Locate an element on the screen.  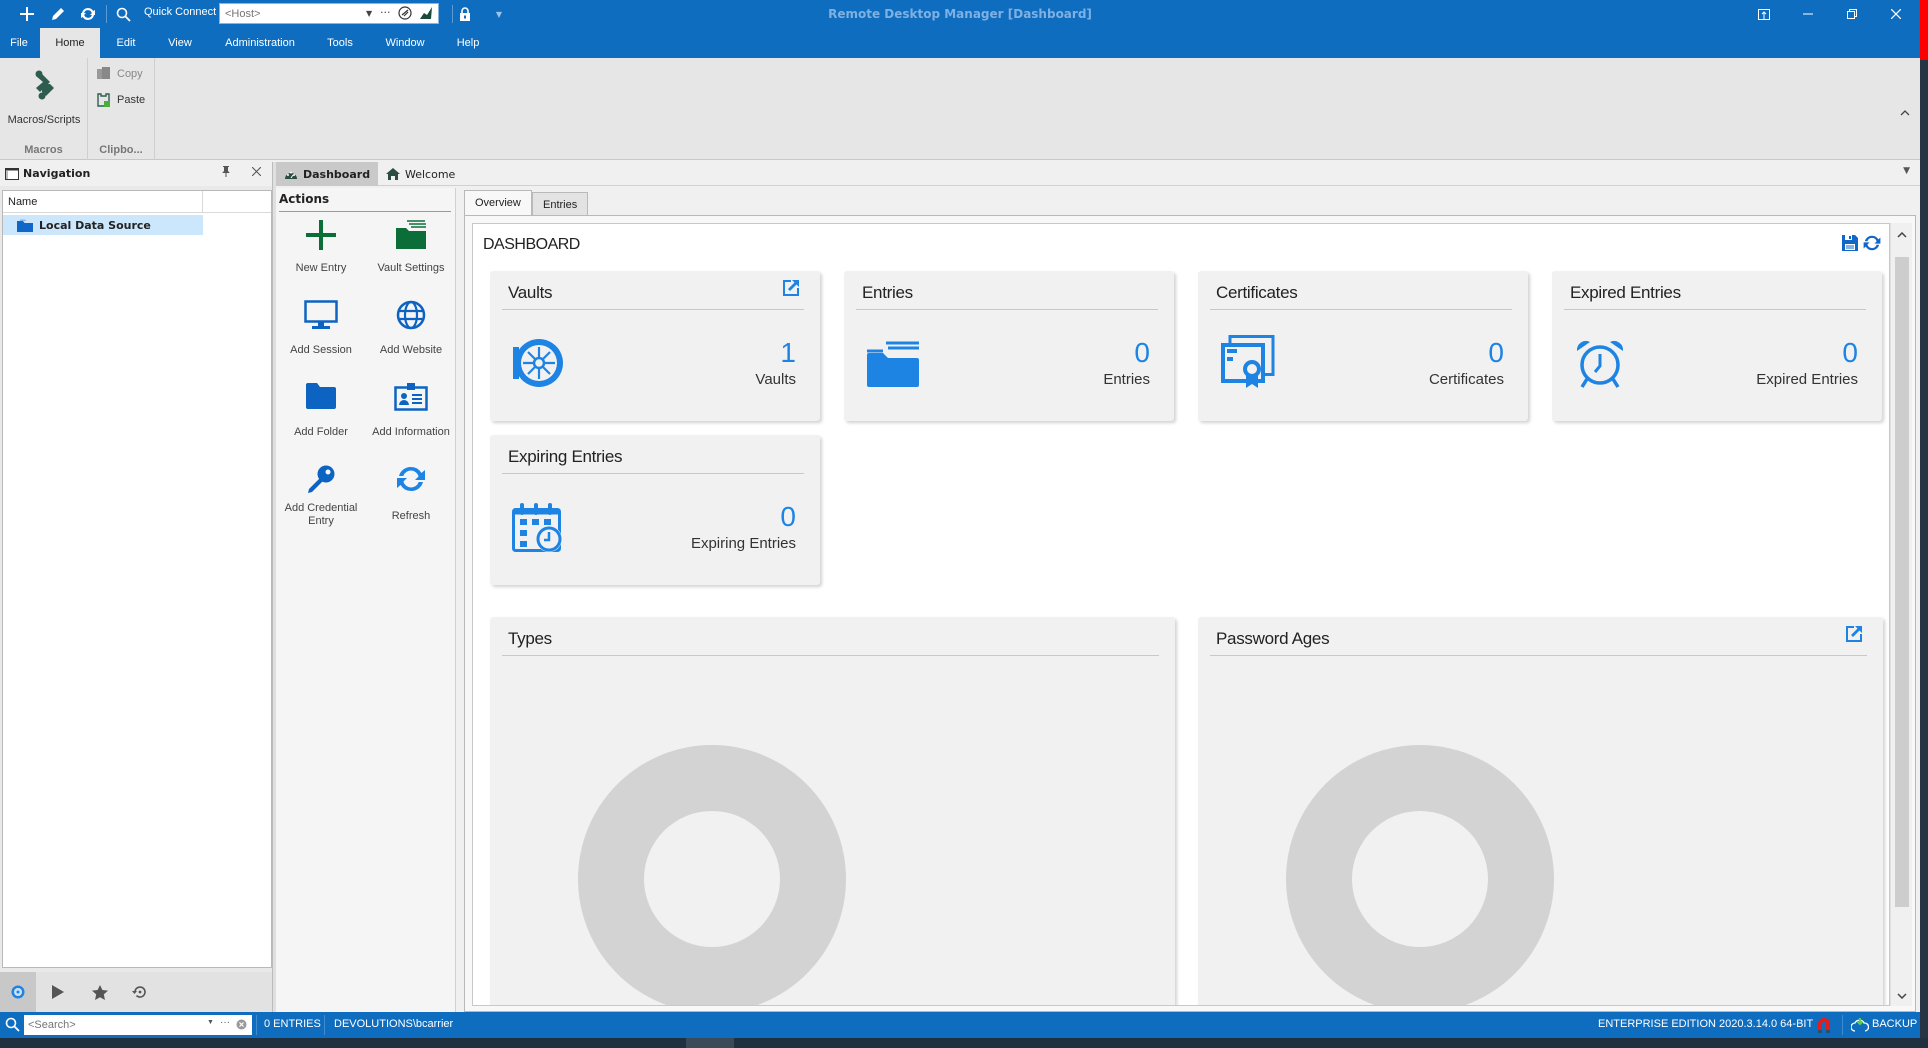
edit-icon is located at coordinates (58, 14).